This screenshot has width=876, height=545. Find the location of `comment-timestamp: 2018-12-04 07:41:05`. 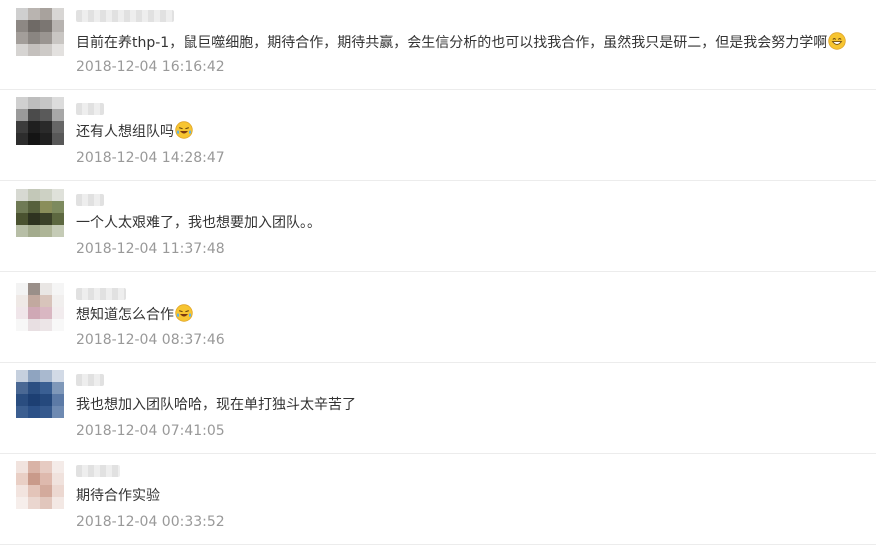

comment-timestamp: 2018-12-04 07:41:05 is located at coordinates (150, 431).